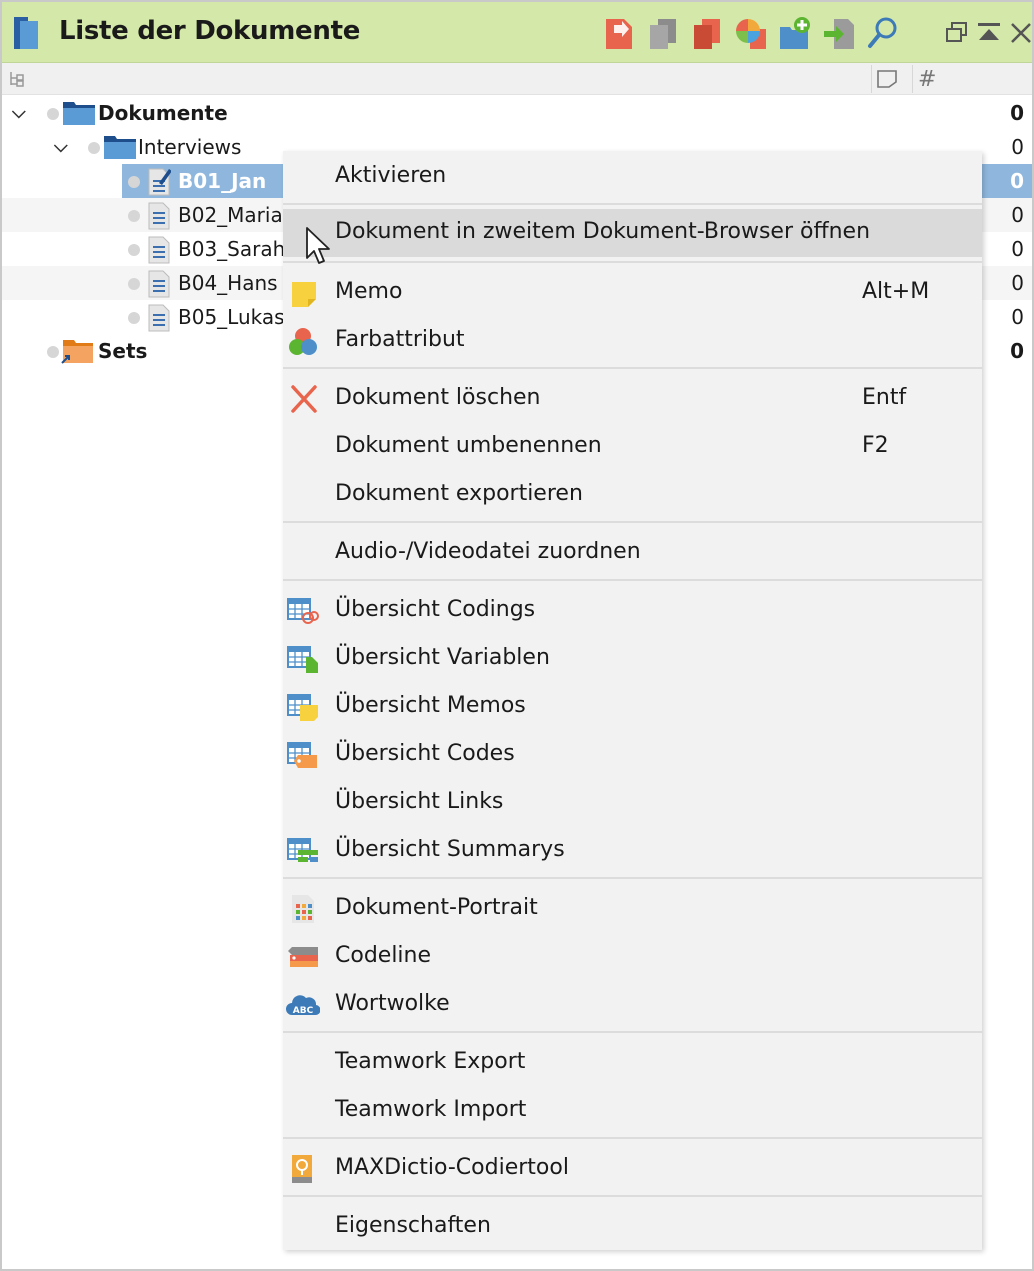 This screenshot has height=1271, width=1034. I want to click on tree-label-document: B03_Sarah, so click(232, 249).